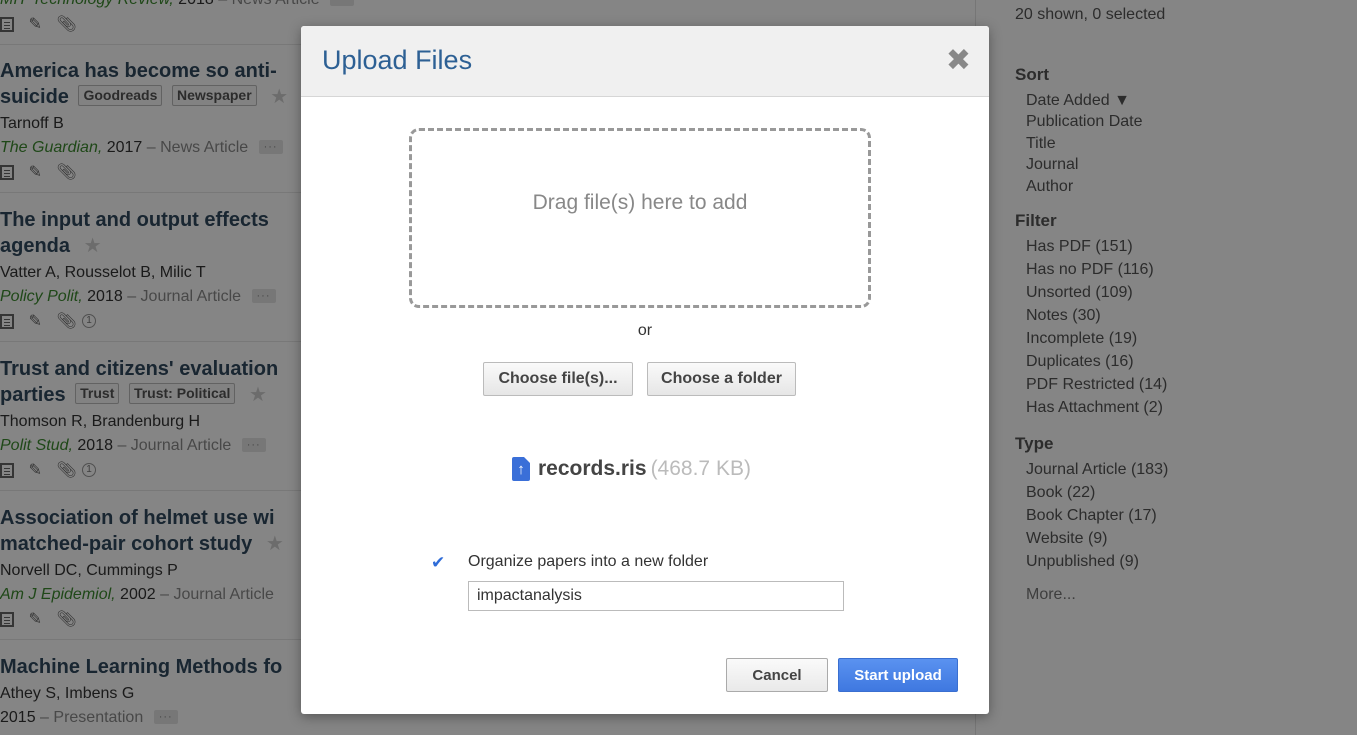 The image size is (1357, 735). I want to click on upload-file-icon: ↑, so click(521, 469).